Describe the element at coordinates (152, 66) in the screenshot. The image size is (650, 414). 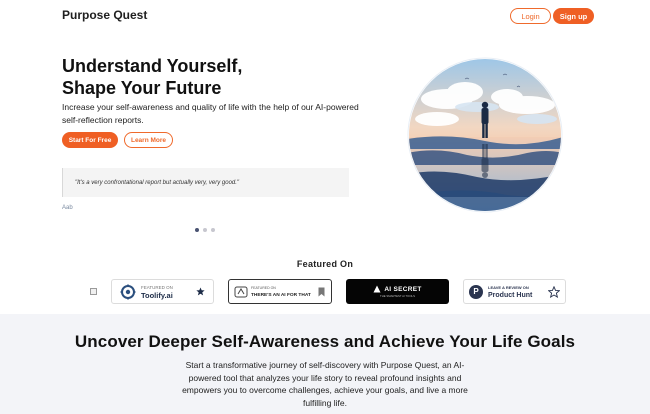
I see `hero-title-line1: Understand Yourself,` at that location.